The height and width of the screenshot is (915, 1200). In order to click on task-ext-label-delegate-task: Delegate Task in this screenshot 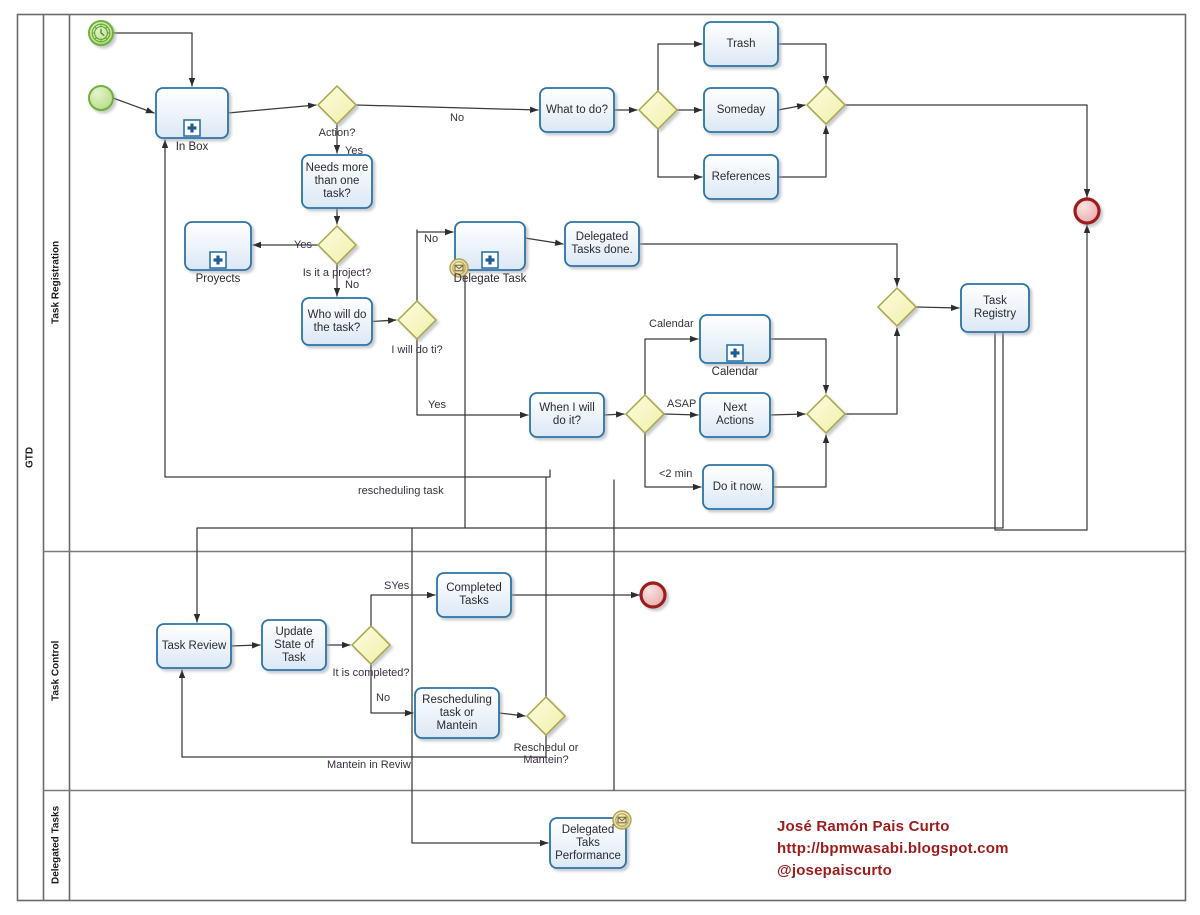, I will do `click(490, 279)`.